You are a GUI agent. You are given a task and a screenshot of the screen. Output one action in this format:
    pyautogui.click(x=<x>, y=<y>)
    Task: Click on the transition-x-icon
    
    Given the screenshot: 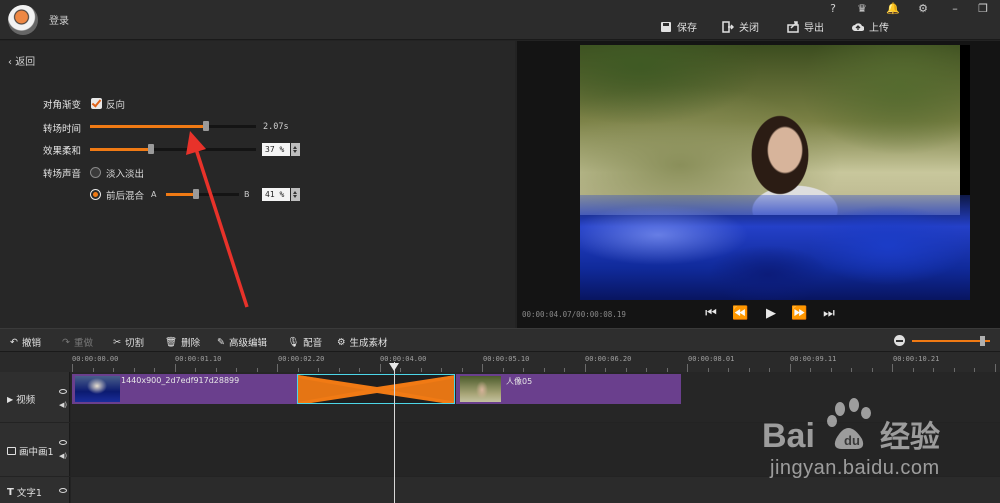 What is the action you would take?
    pyautogui.click(x=376, y=389)
    